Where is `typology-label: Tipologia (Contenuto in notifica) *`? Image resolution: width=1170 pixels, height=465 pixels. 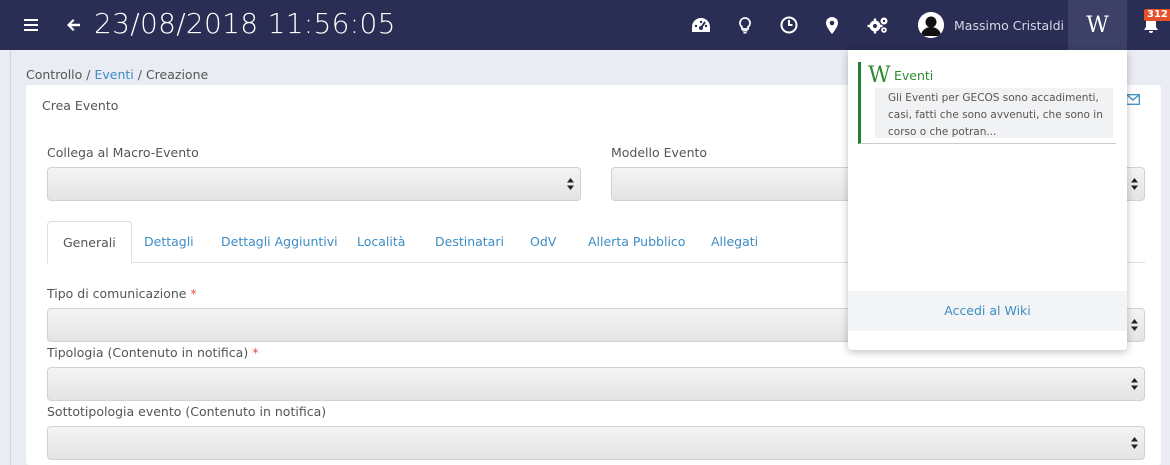 typology-label: Tipologia (Contenuto in notifica) * is located at coordinates (152, 352).